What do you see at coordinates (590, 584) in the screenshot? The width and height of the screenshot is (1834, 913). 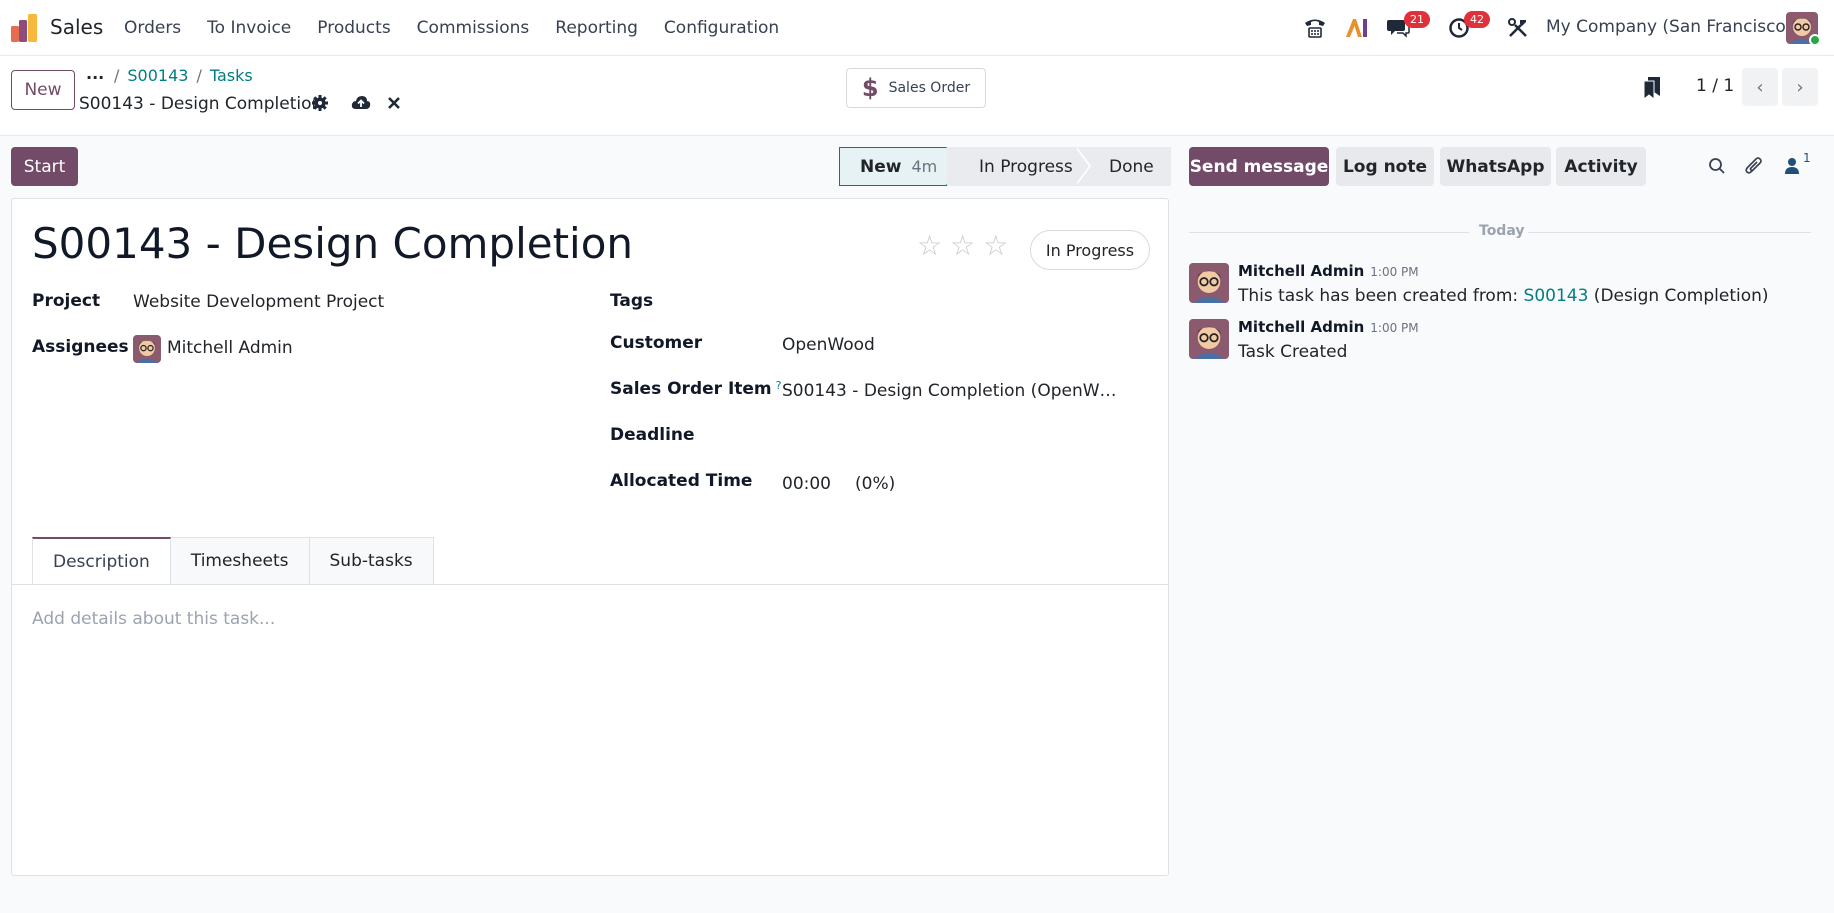 I see `tab-divider` at bounding box center [590, 584].